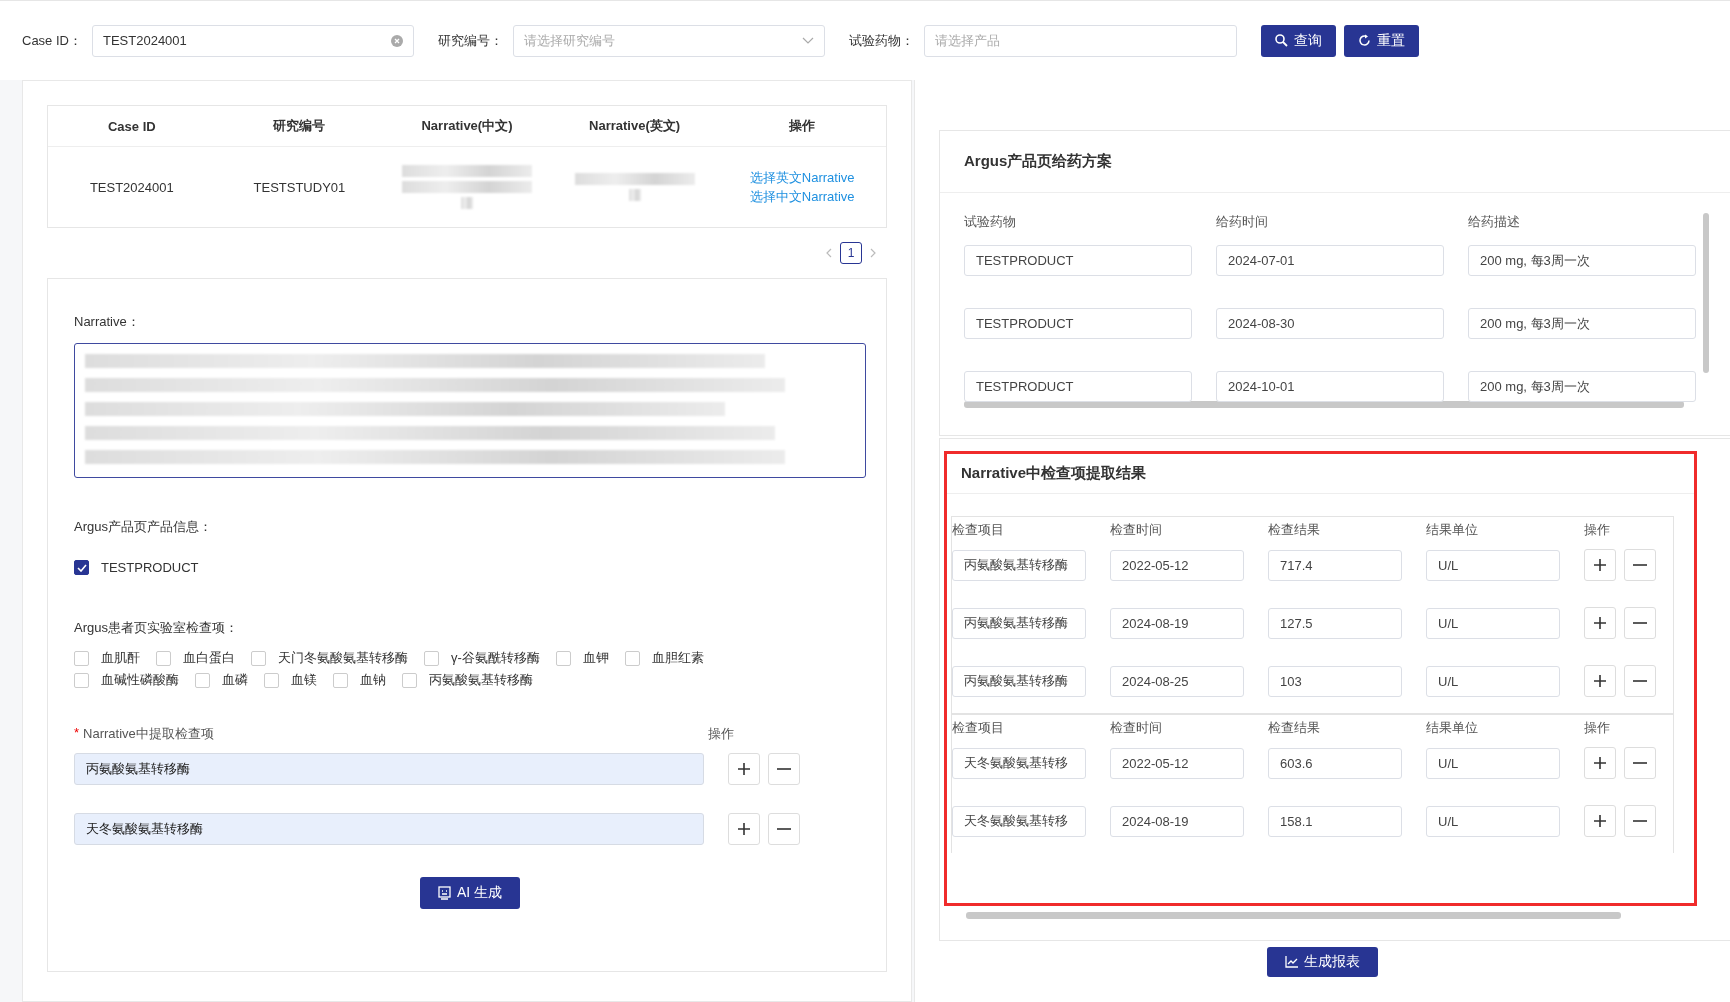 The height and width of the screenshot is (1002, 1730). What do you see at coordinates (1335, 763) in the screenshot?
I see `input-field: 603.6` at bounding box center [1335, 763].